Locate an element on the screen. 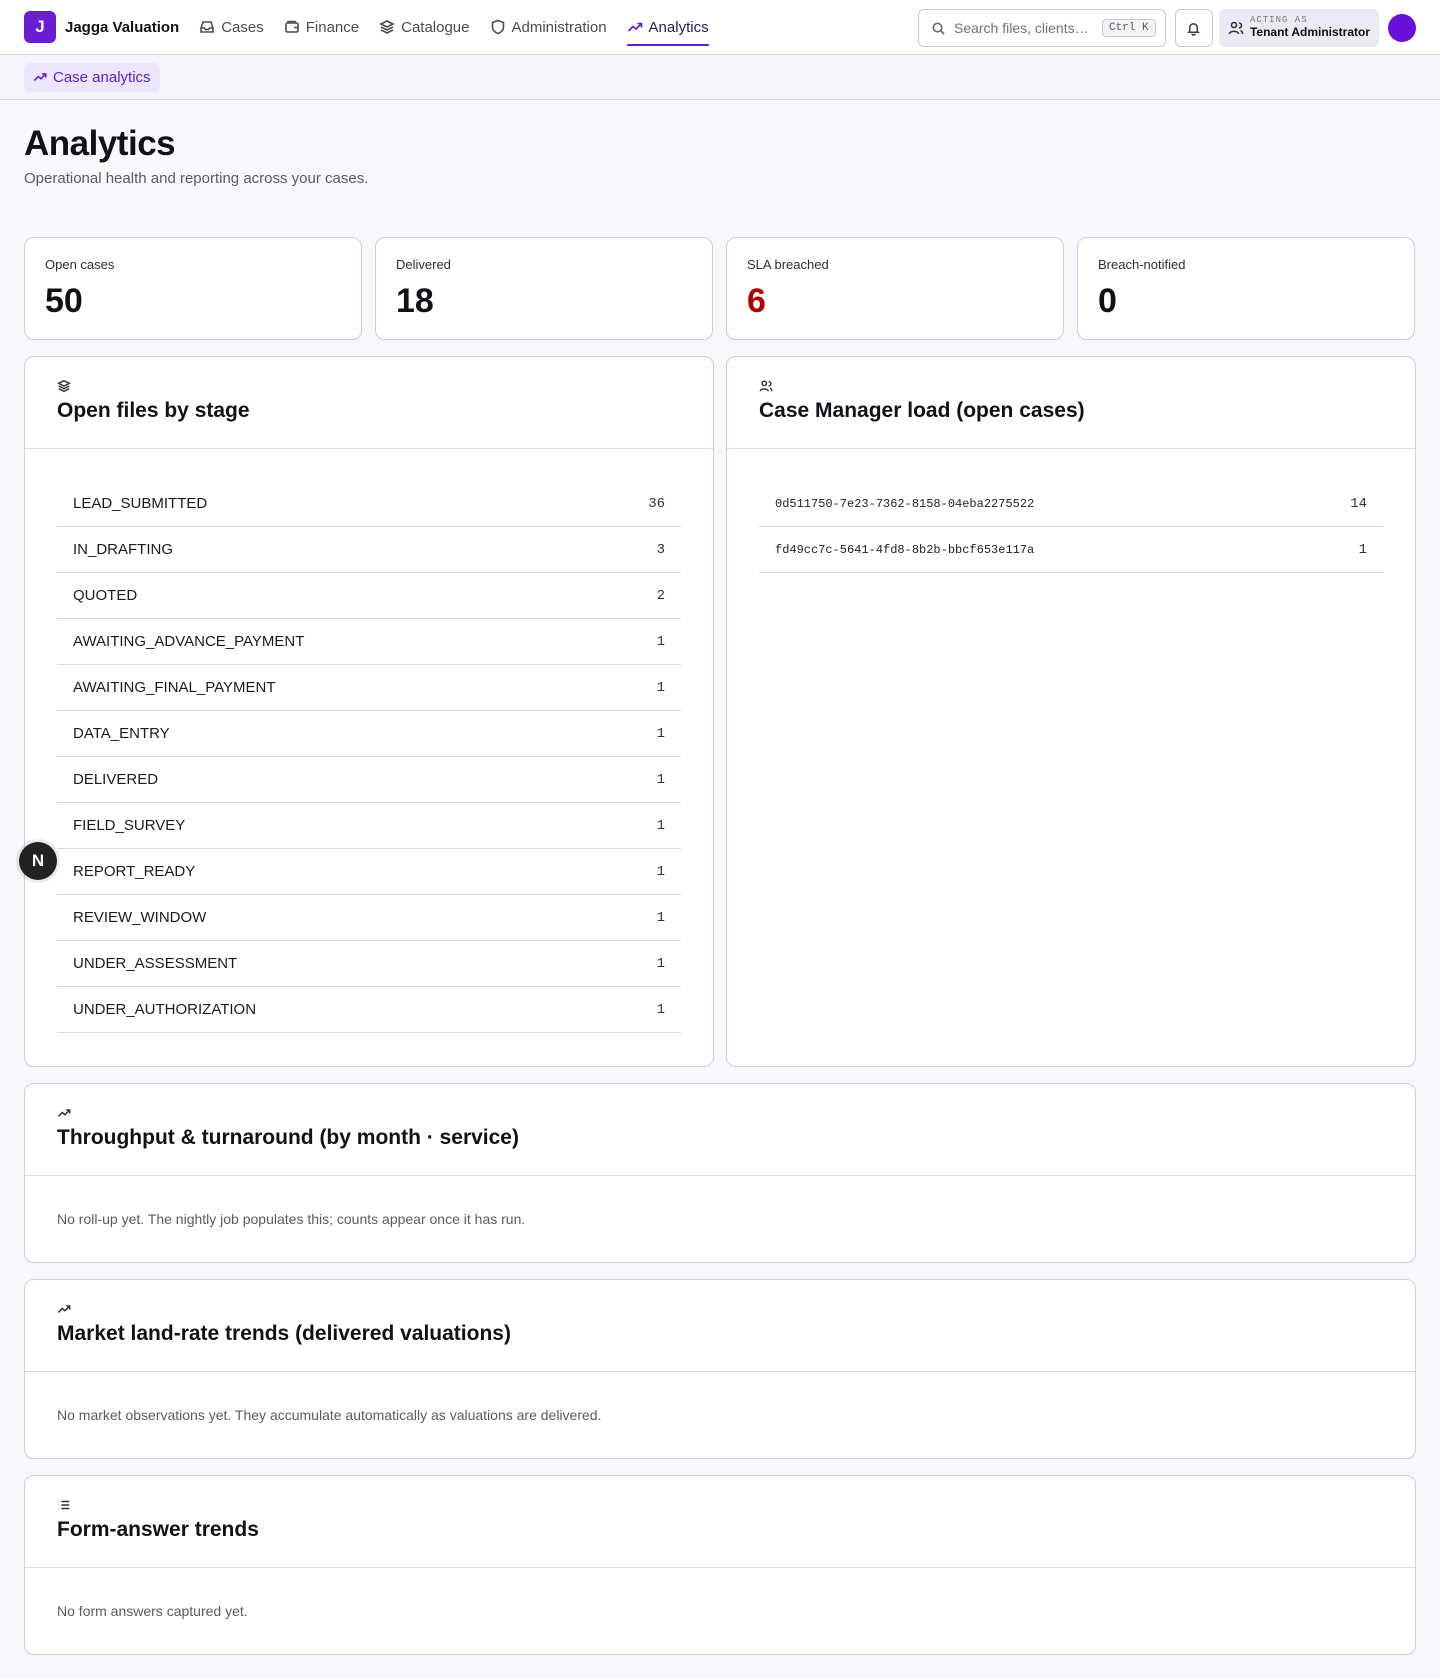 Image resolution: width=1440 pixels, height=1679 pixels. row-label: AWAITING_ADVANCE_PAYMENT is located at coordinates (189, 641).